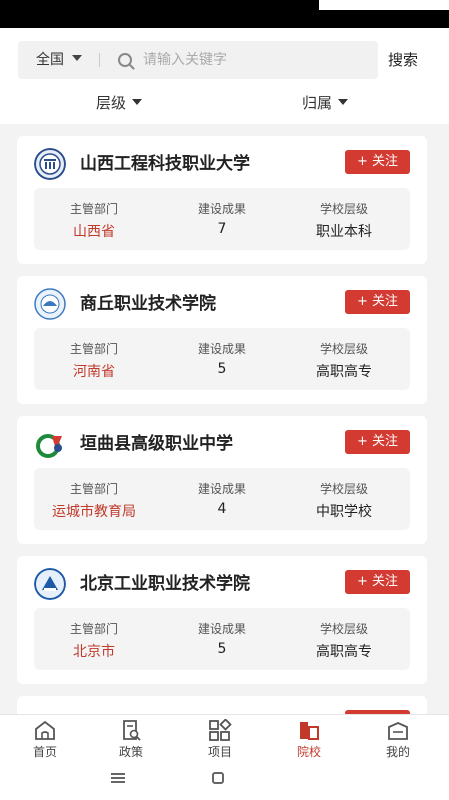 The image size is (449, 800). Describe the element at coordinates (403, 60) in the screenshot. I see `search-button: 搜索` at that location.